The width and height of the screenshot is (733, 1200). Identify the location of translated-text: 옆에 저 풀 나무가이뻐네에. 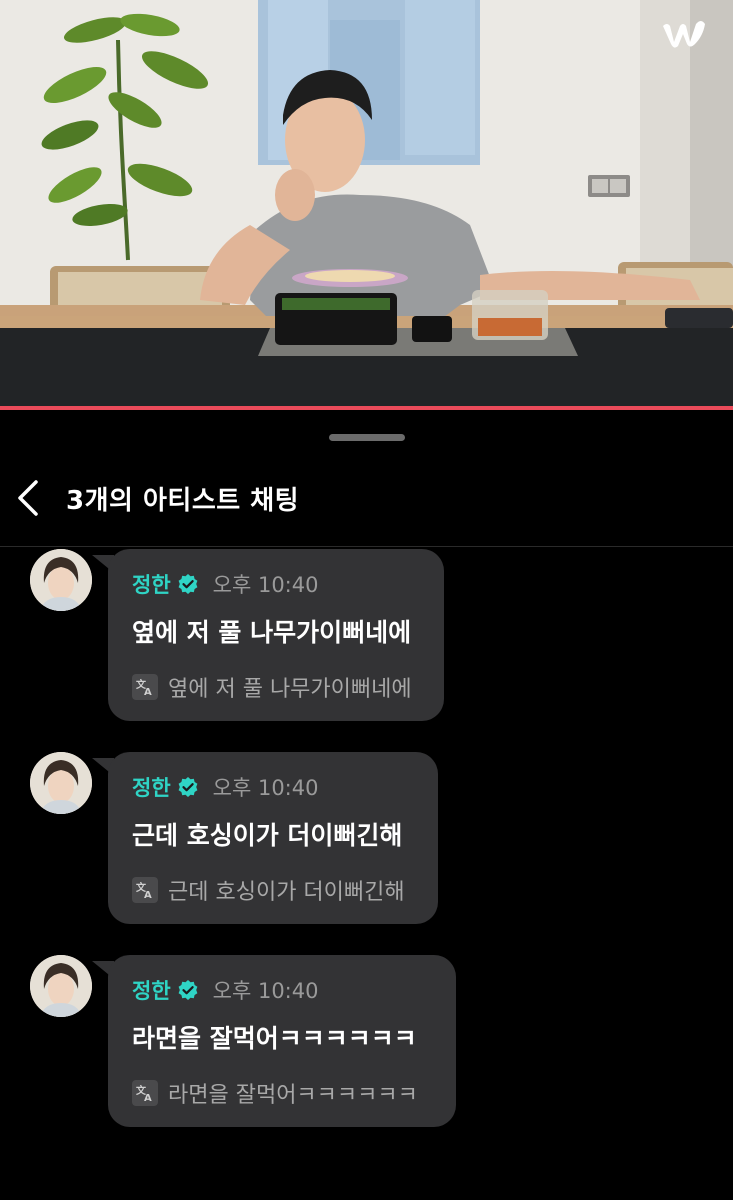
(290, 689).